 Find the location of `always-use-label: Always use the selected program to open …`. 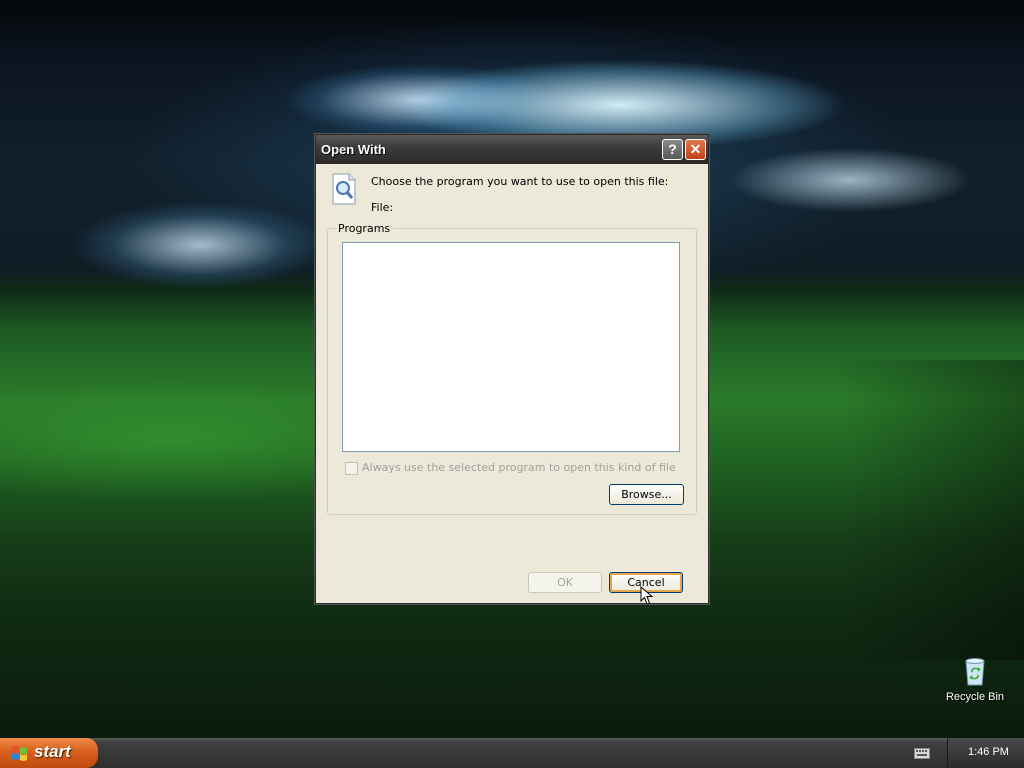

always-use-label: Always use the selected program to open … is located at coordinates (519, 467).